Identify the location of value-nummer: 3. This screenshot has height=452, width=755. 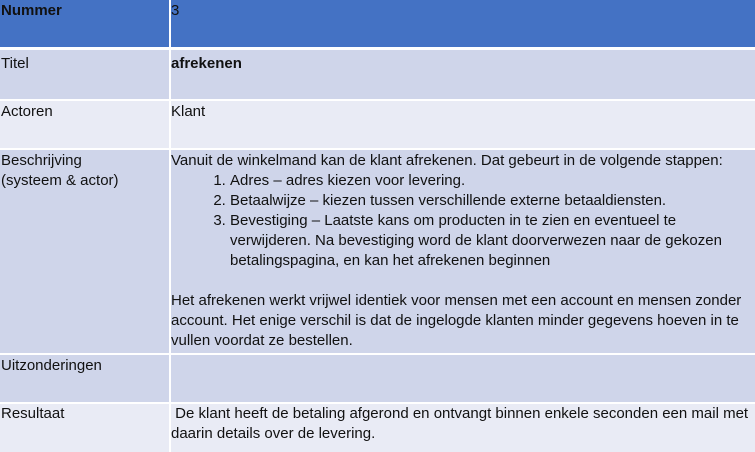
(463, 23).